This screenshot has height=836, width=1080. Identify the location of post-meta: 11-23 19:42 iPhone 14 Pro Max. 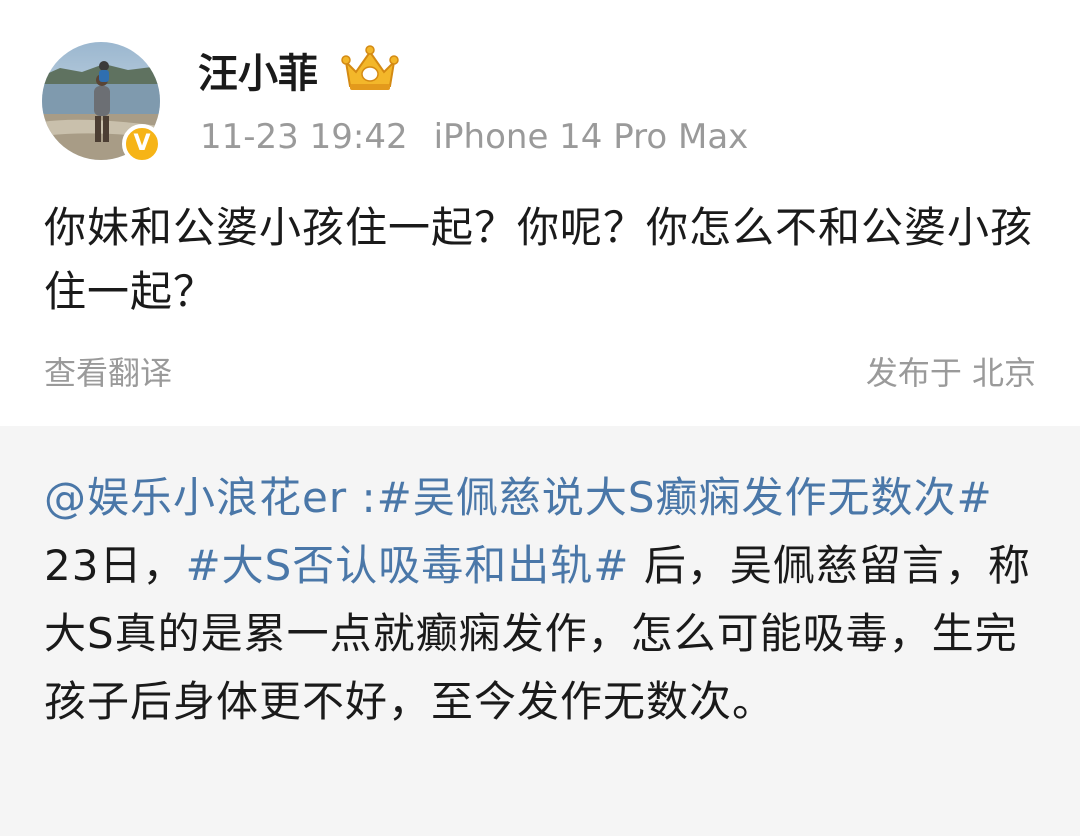
(474, 137).